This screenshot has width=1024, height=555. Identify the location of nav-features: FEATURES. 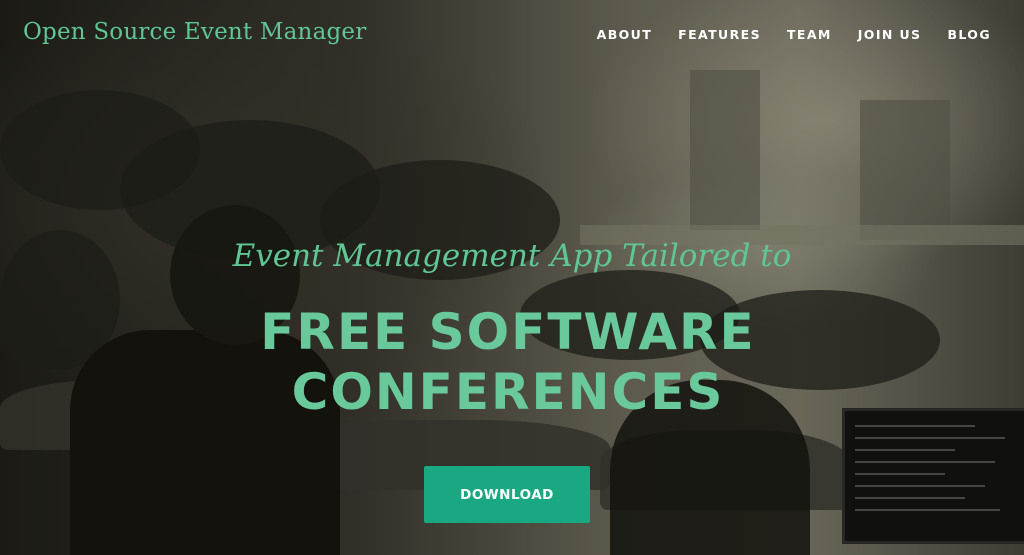
(719, 34).